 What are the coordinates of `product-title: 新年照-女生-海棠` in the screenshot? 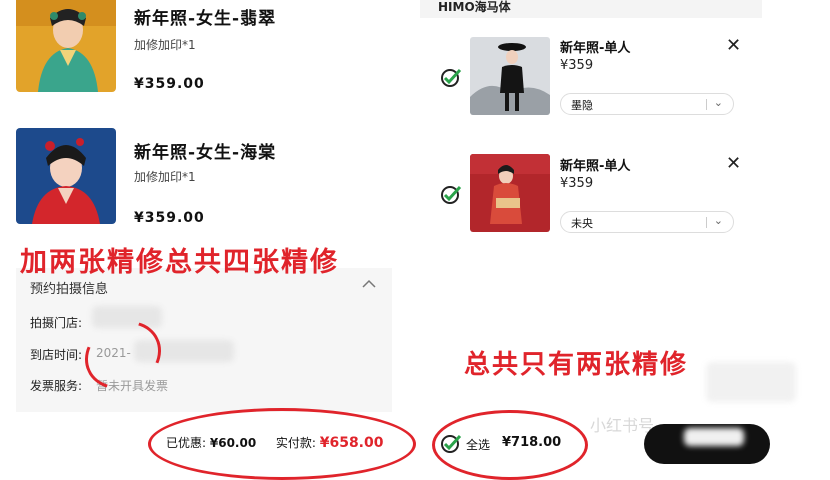 It's located at (205, 153).